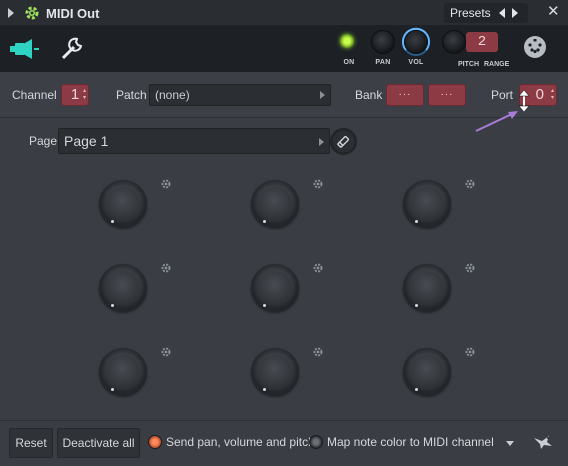  Describe the element at coordinates (468, 64) in the screenshot. I see `pitch-label: PITCH` at that location.